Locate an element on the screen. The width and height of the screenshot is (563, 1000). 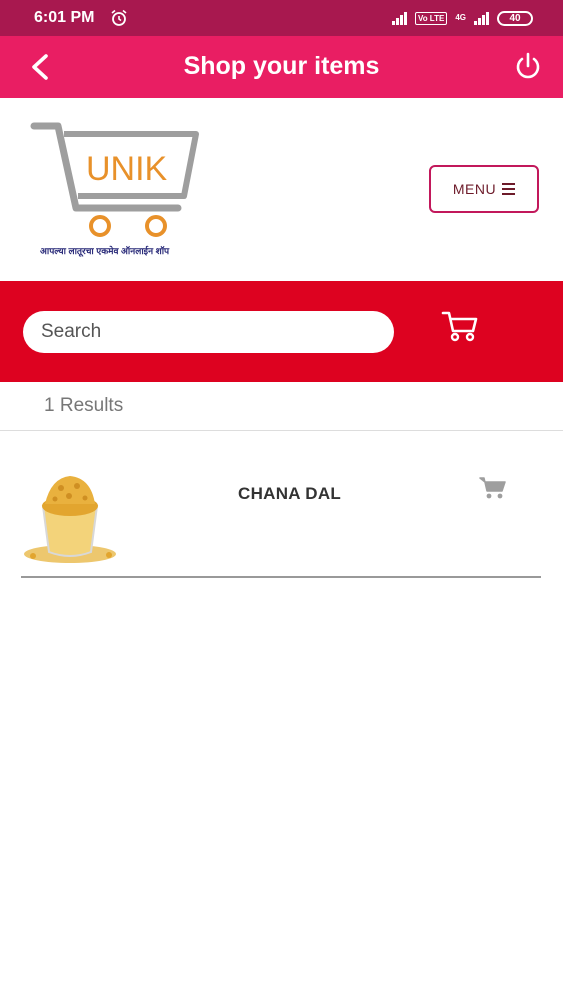
unik-logo: UNIK is located at coordinates (118, 188).